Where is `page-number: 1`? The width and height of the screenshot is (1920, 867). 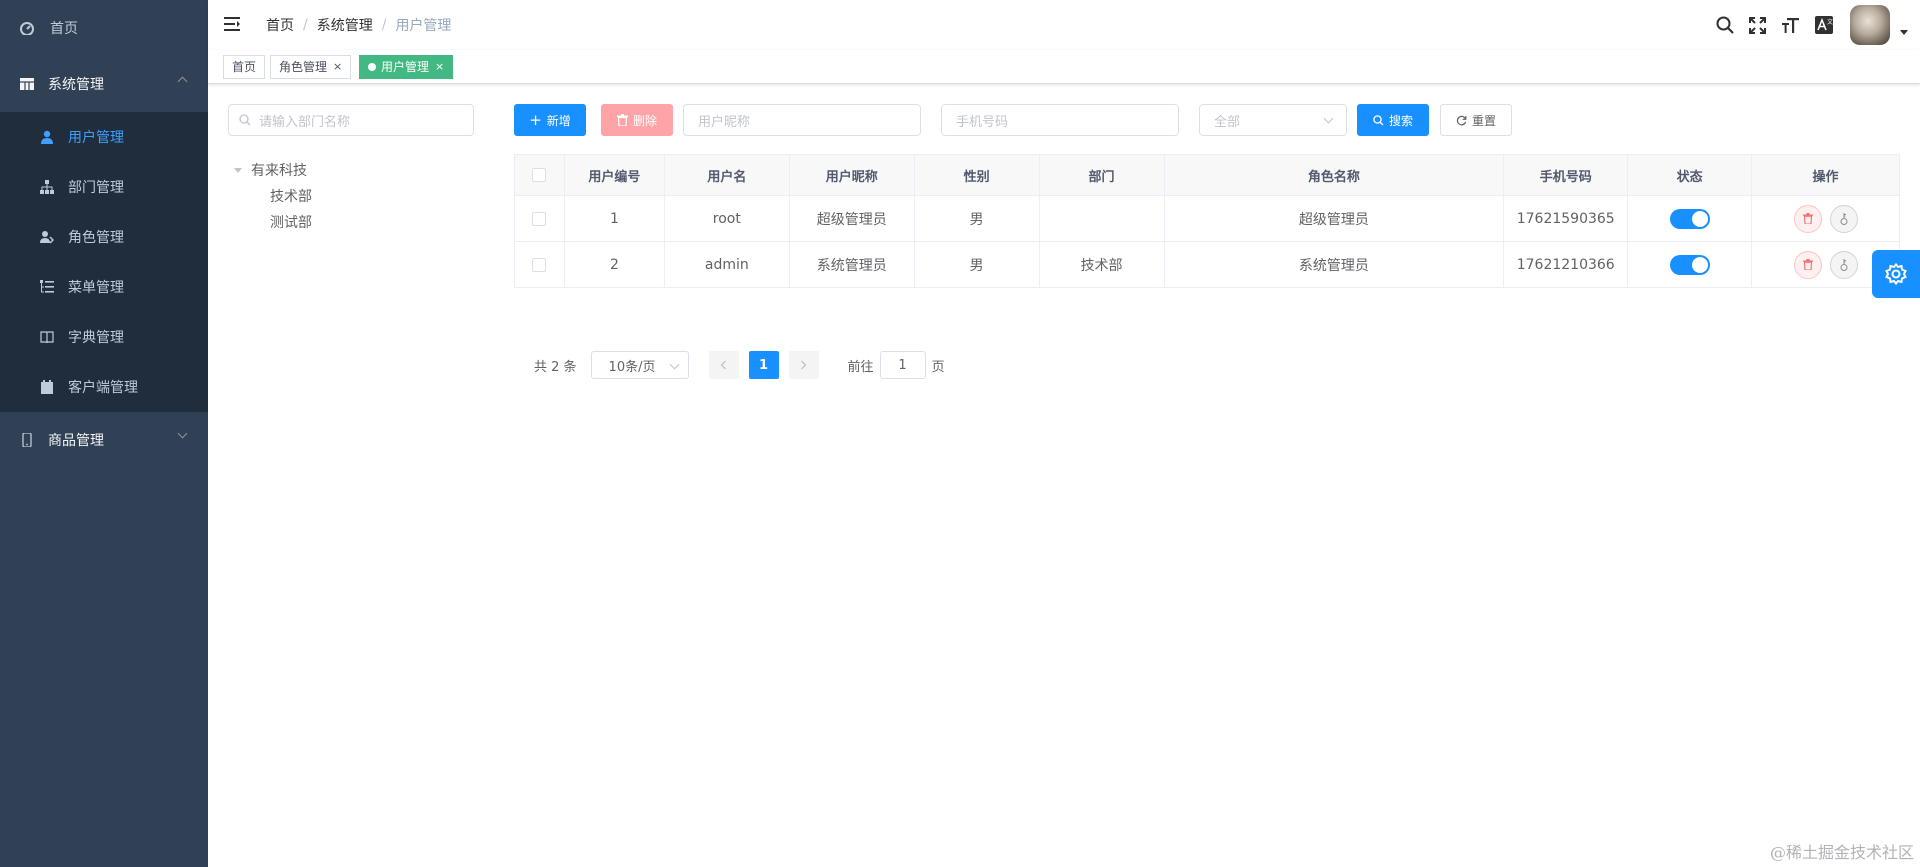
page-number: 1 is located at coordinates (763, 365).